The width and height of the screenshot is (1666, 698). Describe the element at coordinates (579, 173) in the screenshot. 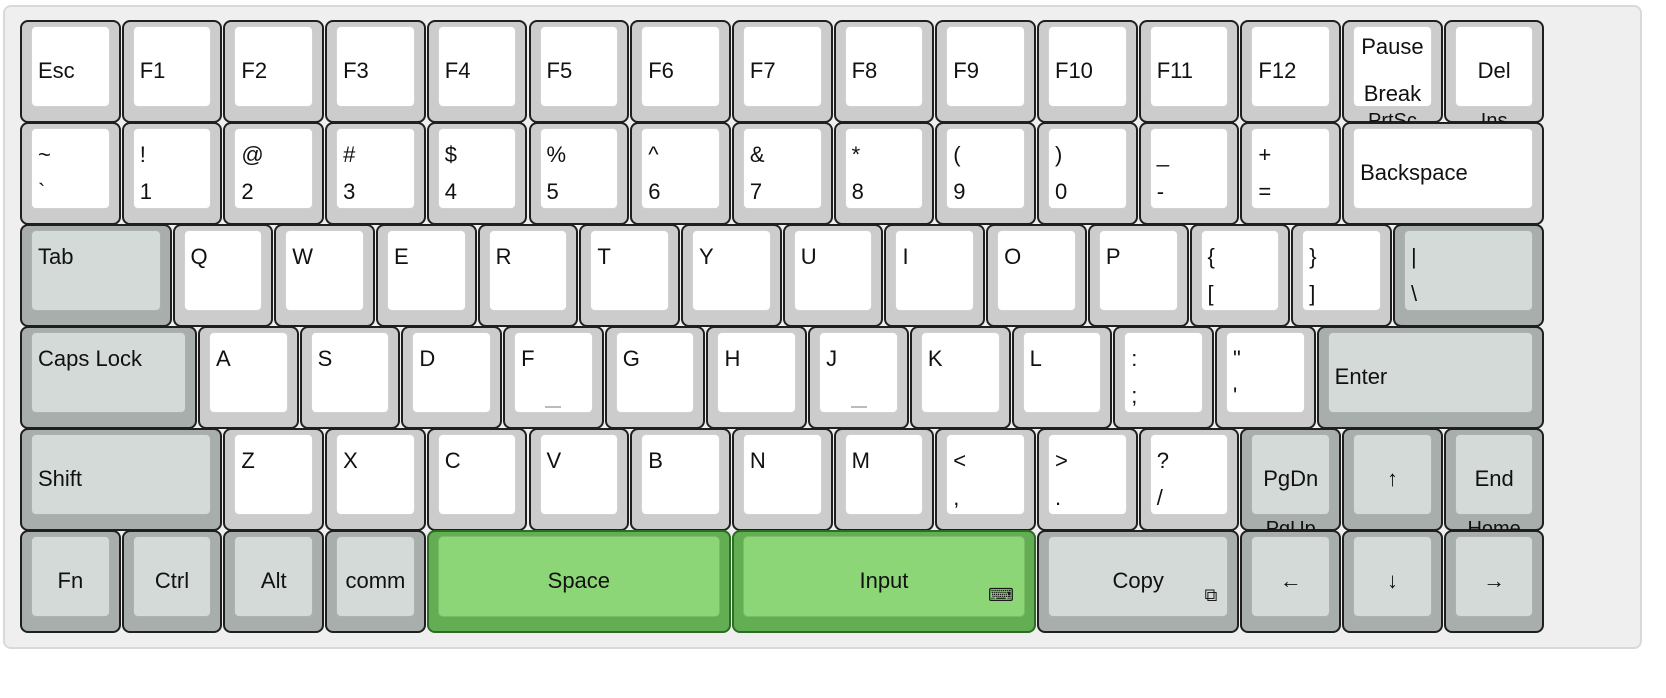

I see `key-5: % 5` at that location.